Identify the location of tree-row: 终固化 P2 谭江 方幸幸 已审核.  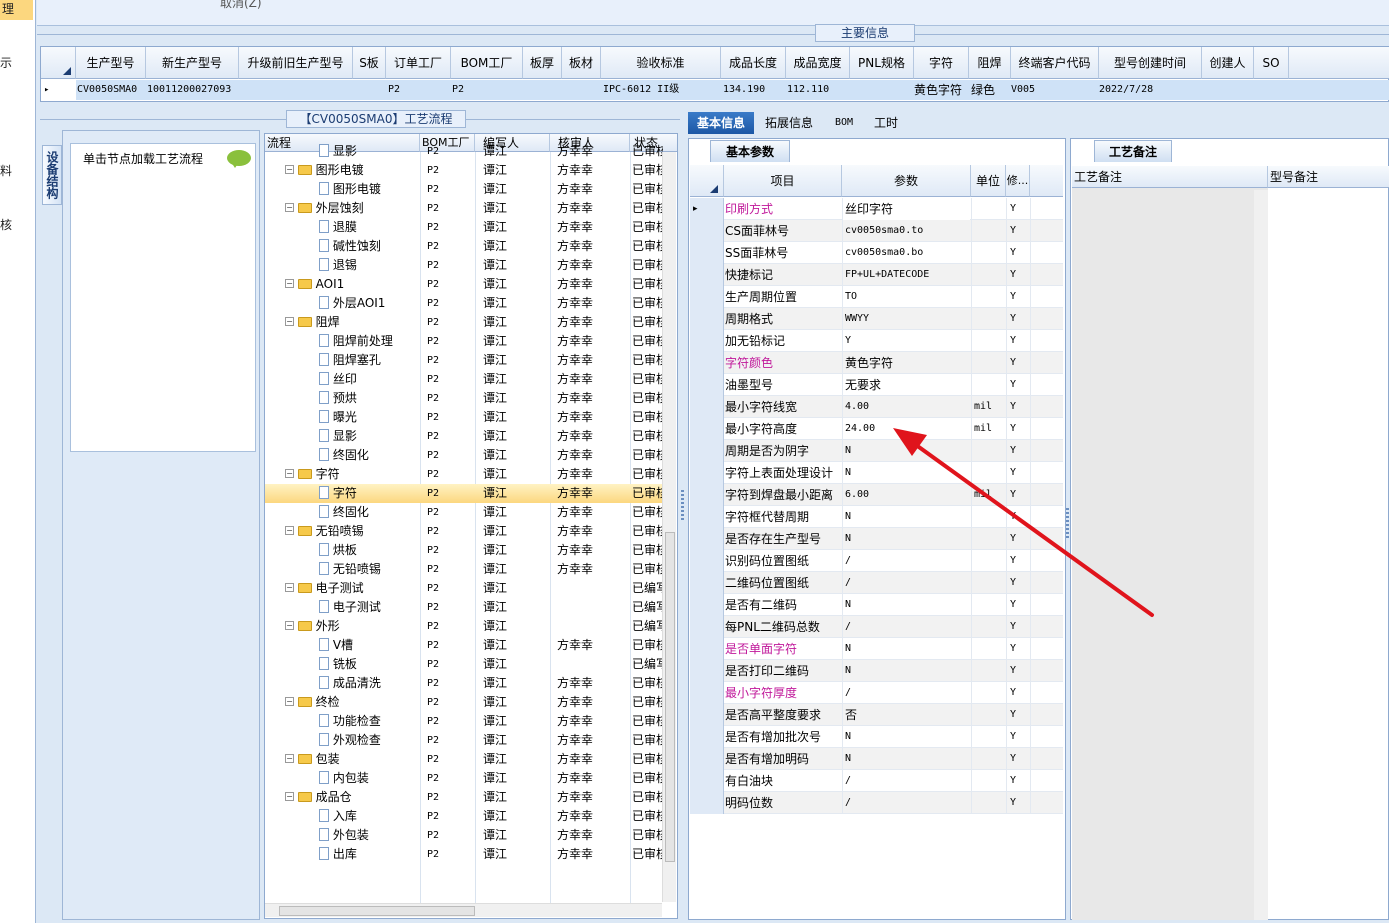
(464, 512).